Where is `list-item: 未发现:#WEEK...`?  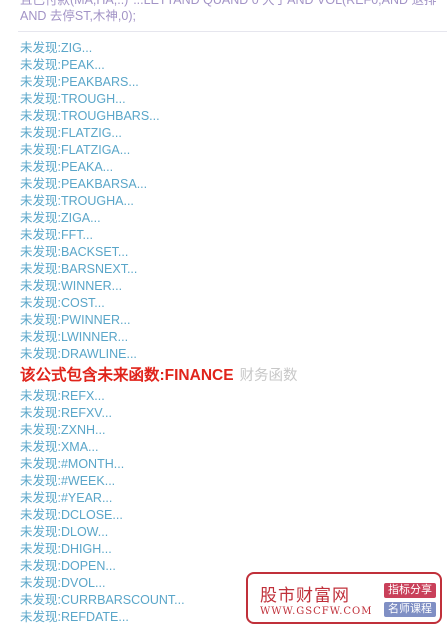
list-item: 未发现:#WEEK... is located at coordinates (230, 481).